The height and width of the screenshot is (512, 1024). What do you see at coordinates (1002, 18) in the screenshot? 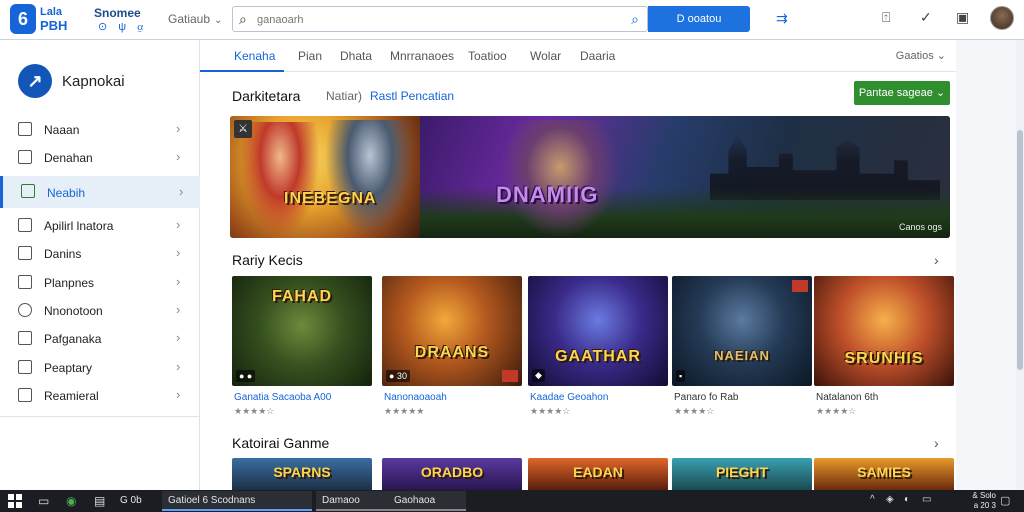
I see `avatar` at bounding box center [1002, 18].